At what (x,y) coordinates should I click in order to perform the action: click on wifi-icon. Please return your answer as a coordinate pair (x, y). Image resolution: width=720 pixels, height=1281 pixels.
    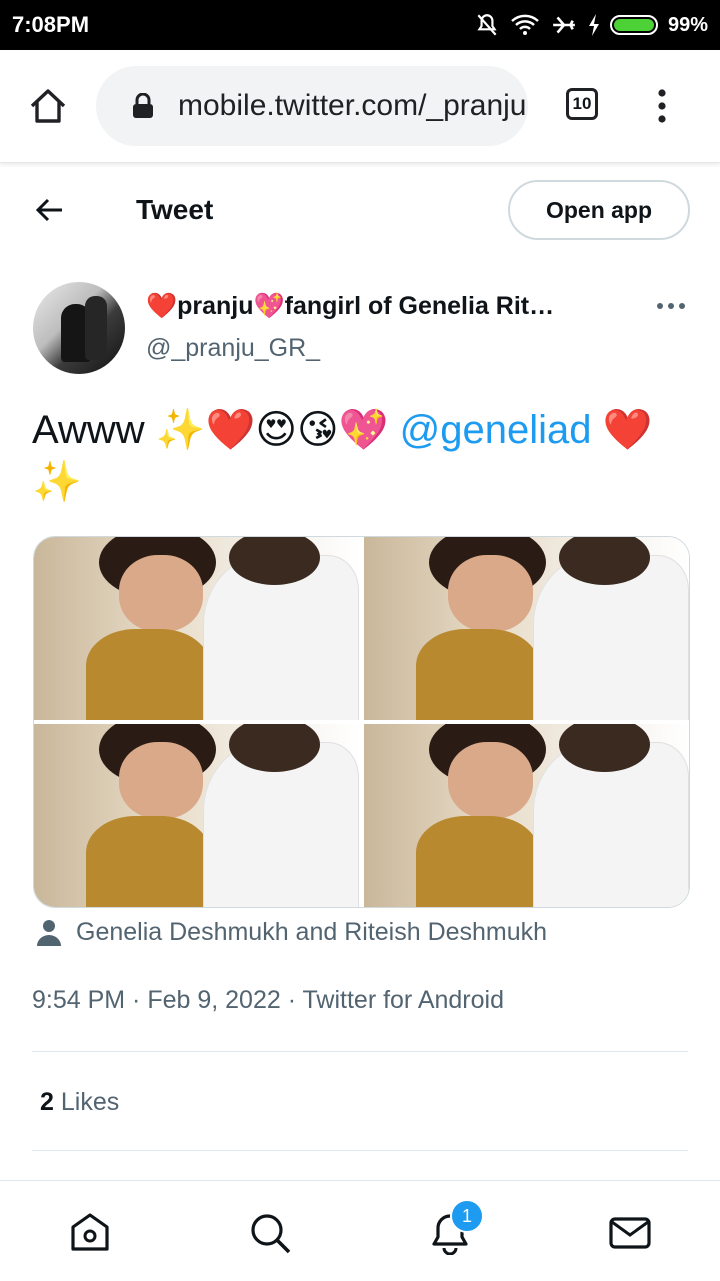
    Looking at the image, I should click on (525, 24).